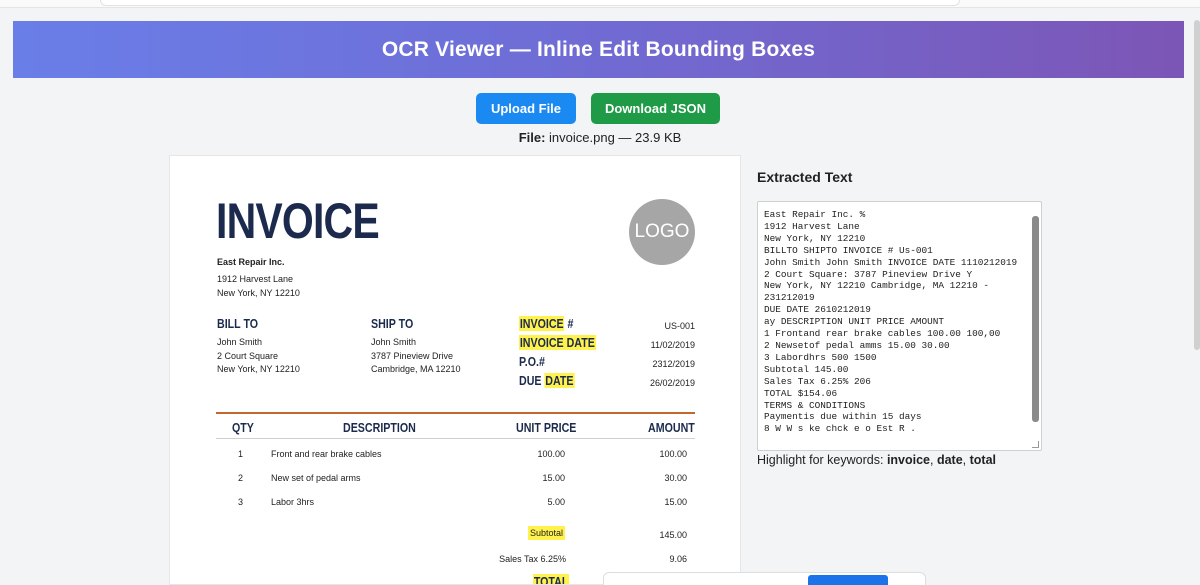  What do you see at coordinates (675, 478) in the screenshot?
I see `item-amount: 30.00` at bounding box center [675, 478].